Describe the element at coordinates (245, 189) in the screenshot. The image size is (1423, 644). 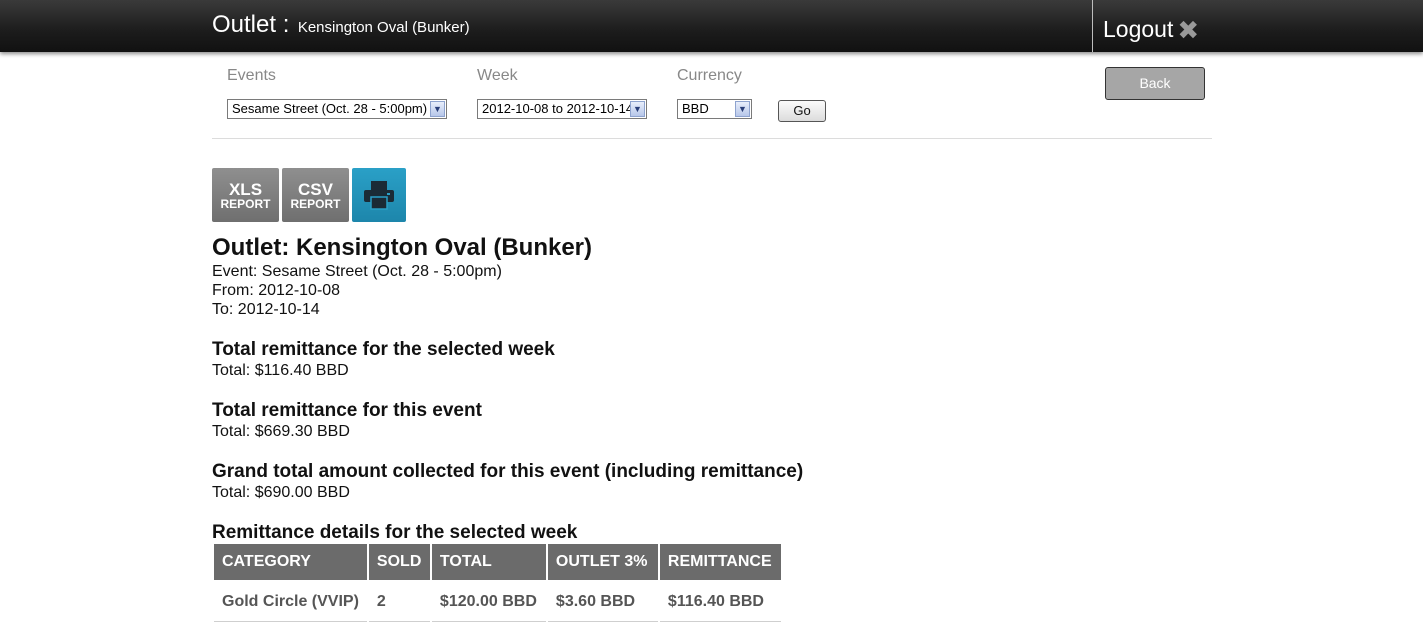
I see `xls-label: XLS` at that location.